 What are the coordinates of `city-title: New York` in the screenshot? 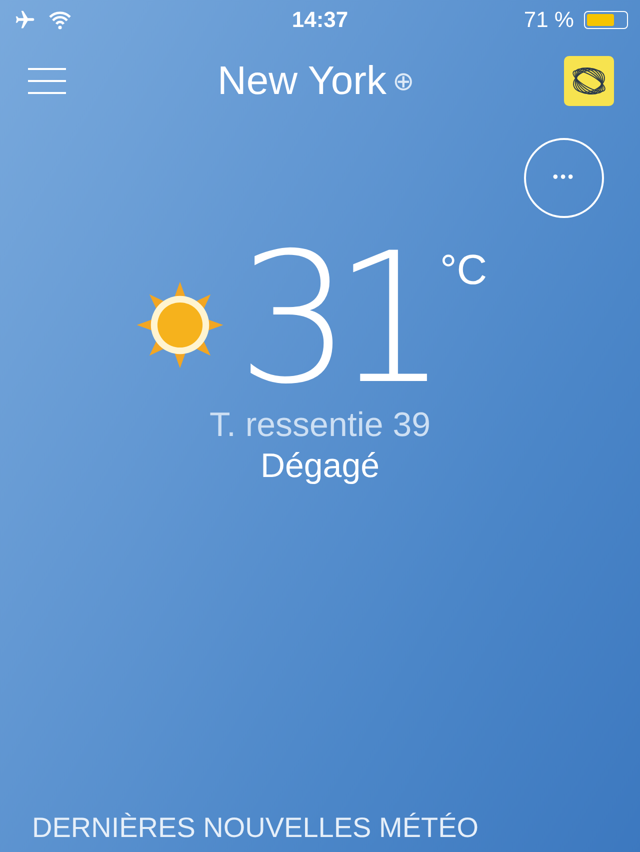 It's located at (302, 81).